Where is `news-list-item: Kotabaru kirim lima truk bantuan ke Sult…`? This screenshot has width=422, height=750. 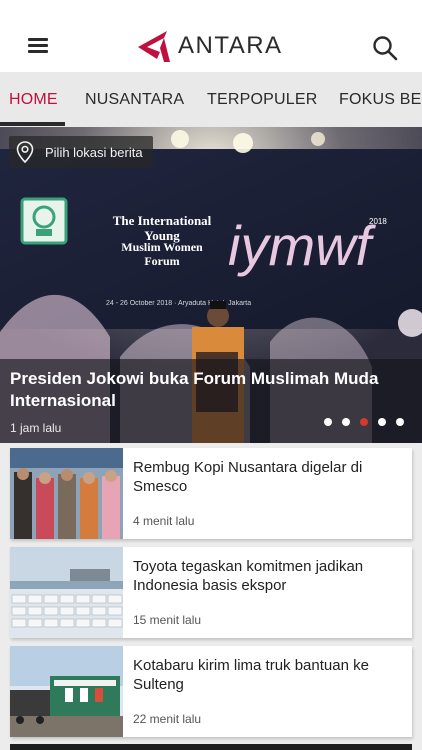 news-list-item: Kotabaru kirim lima truk bantuan ke Sult… is located at coordinates (211, 691).